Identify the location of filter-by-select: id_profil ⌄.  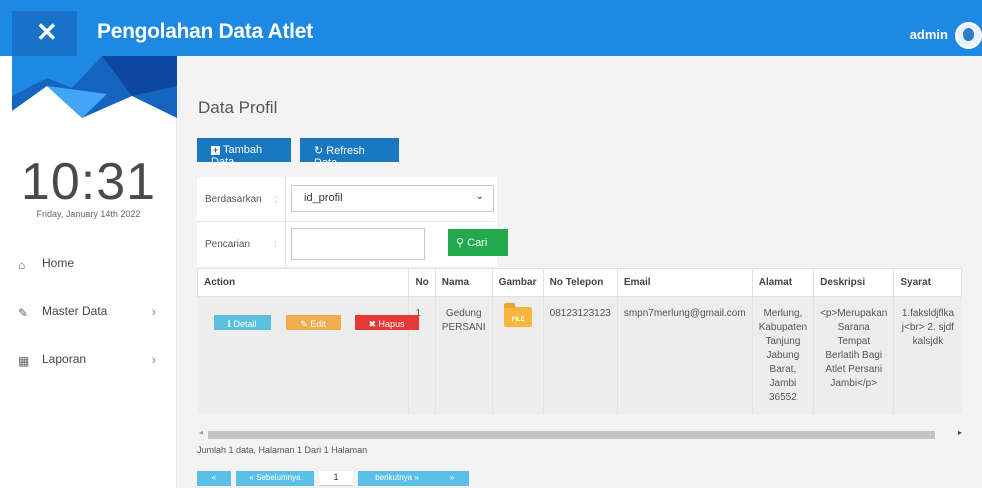
(392, 198).